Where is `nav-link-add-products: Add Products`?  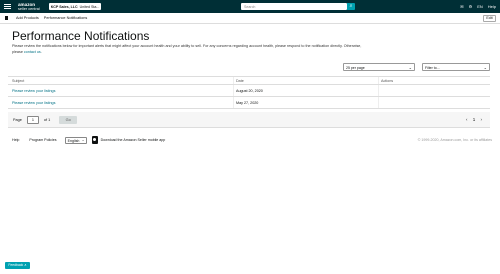
nav-link-add-products: Add Products is located at coordinates (27, 18).